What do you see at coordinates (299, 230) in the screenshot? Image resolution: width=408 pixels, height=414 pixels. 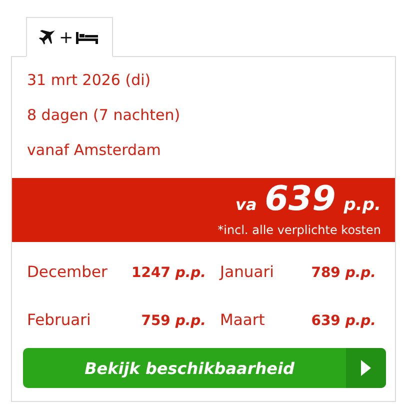 I see `price-note: *incl. alle verplichte kosten` at bounding box center [299, 230].